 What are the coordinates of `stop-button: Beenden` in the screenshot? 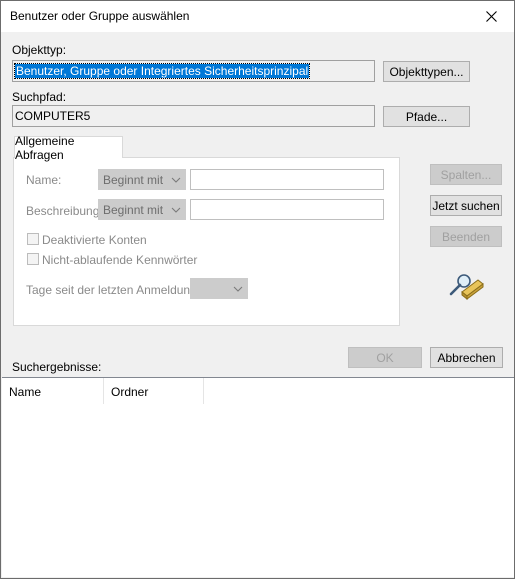 It's located at (466, 236).